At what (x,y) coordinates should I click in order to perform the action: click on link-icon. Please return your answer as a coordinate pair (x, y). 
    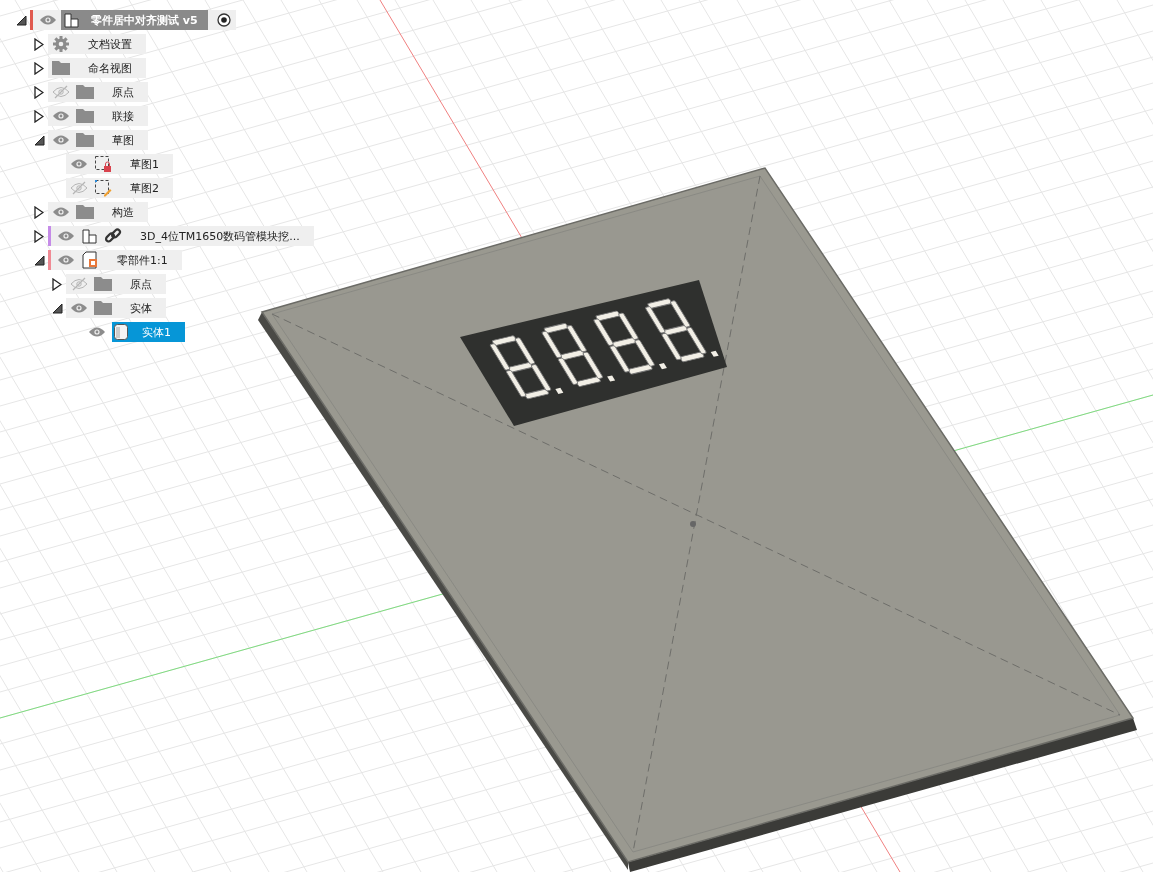
    Looking at the image, I should click on (113, 236).